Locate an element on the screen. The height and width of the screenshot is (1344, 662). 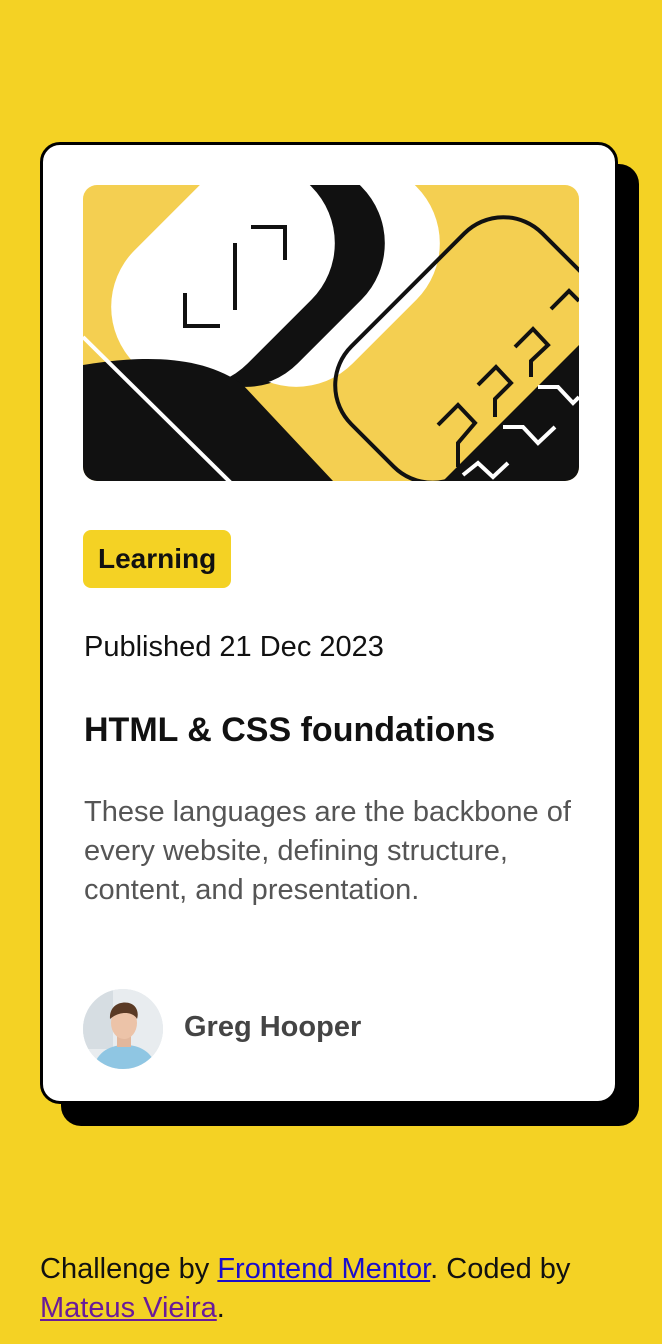
attribution-suffix: . is located at coordinates (220, 1308).